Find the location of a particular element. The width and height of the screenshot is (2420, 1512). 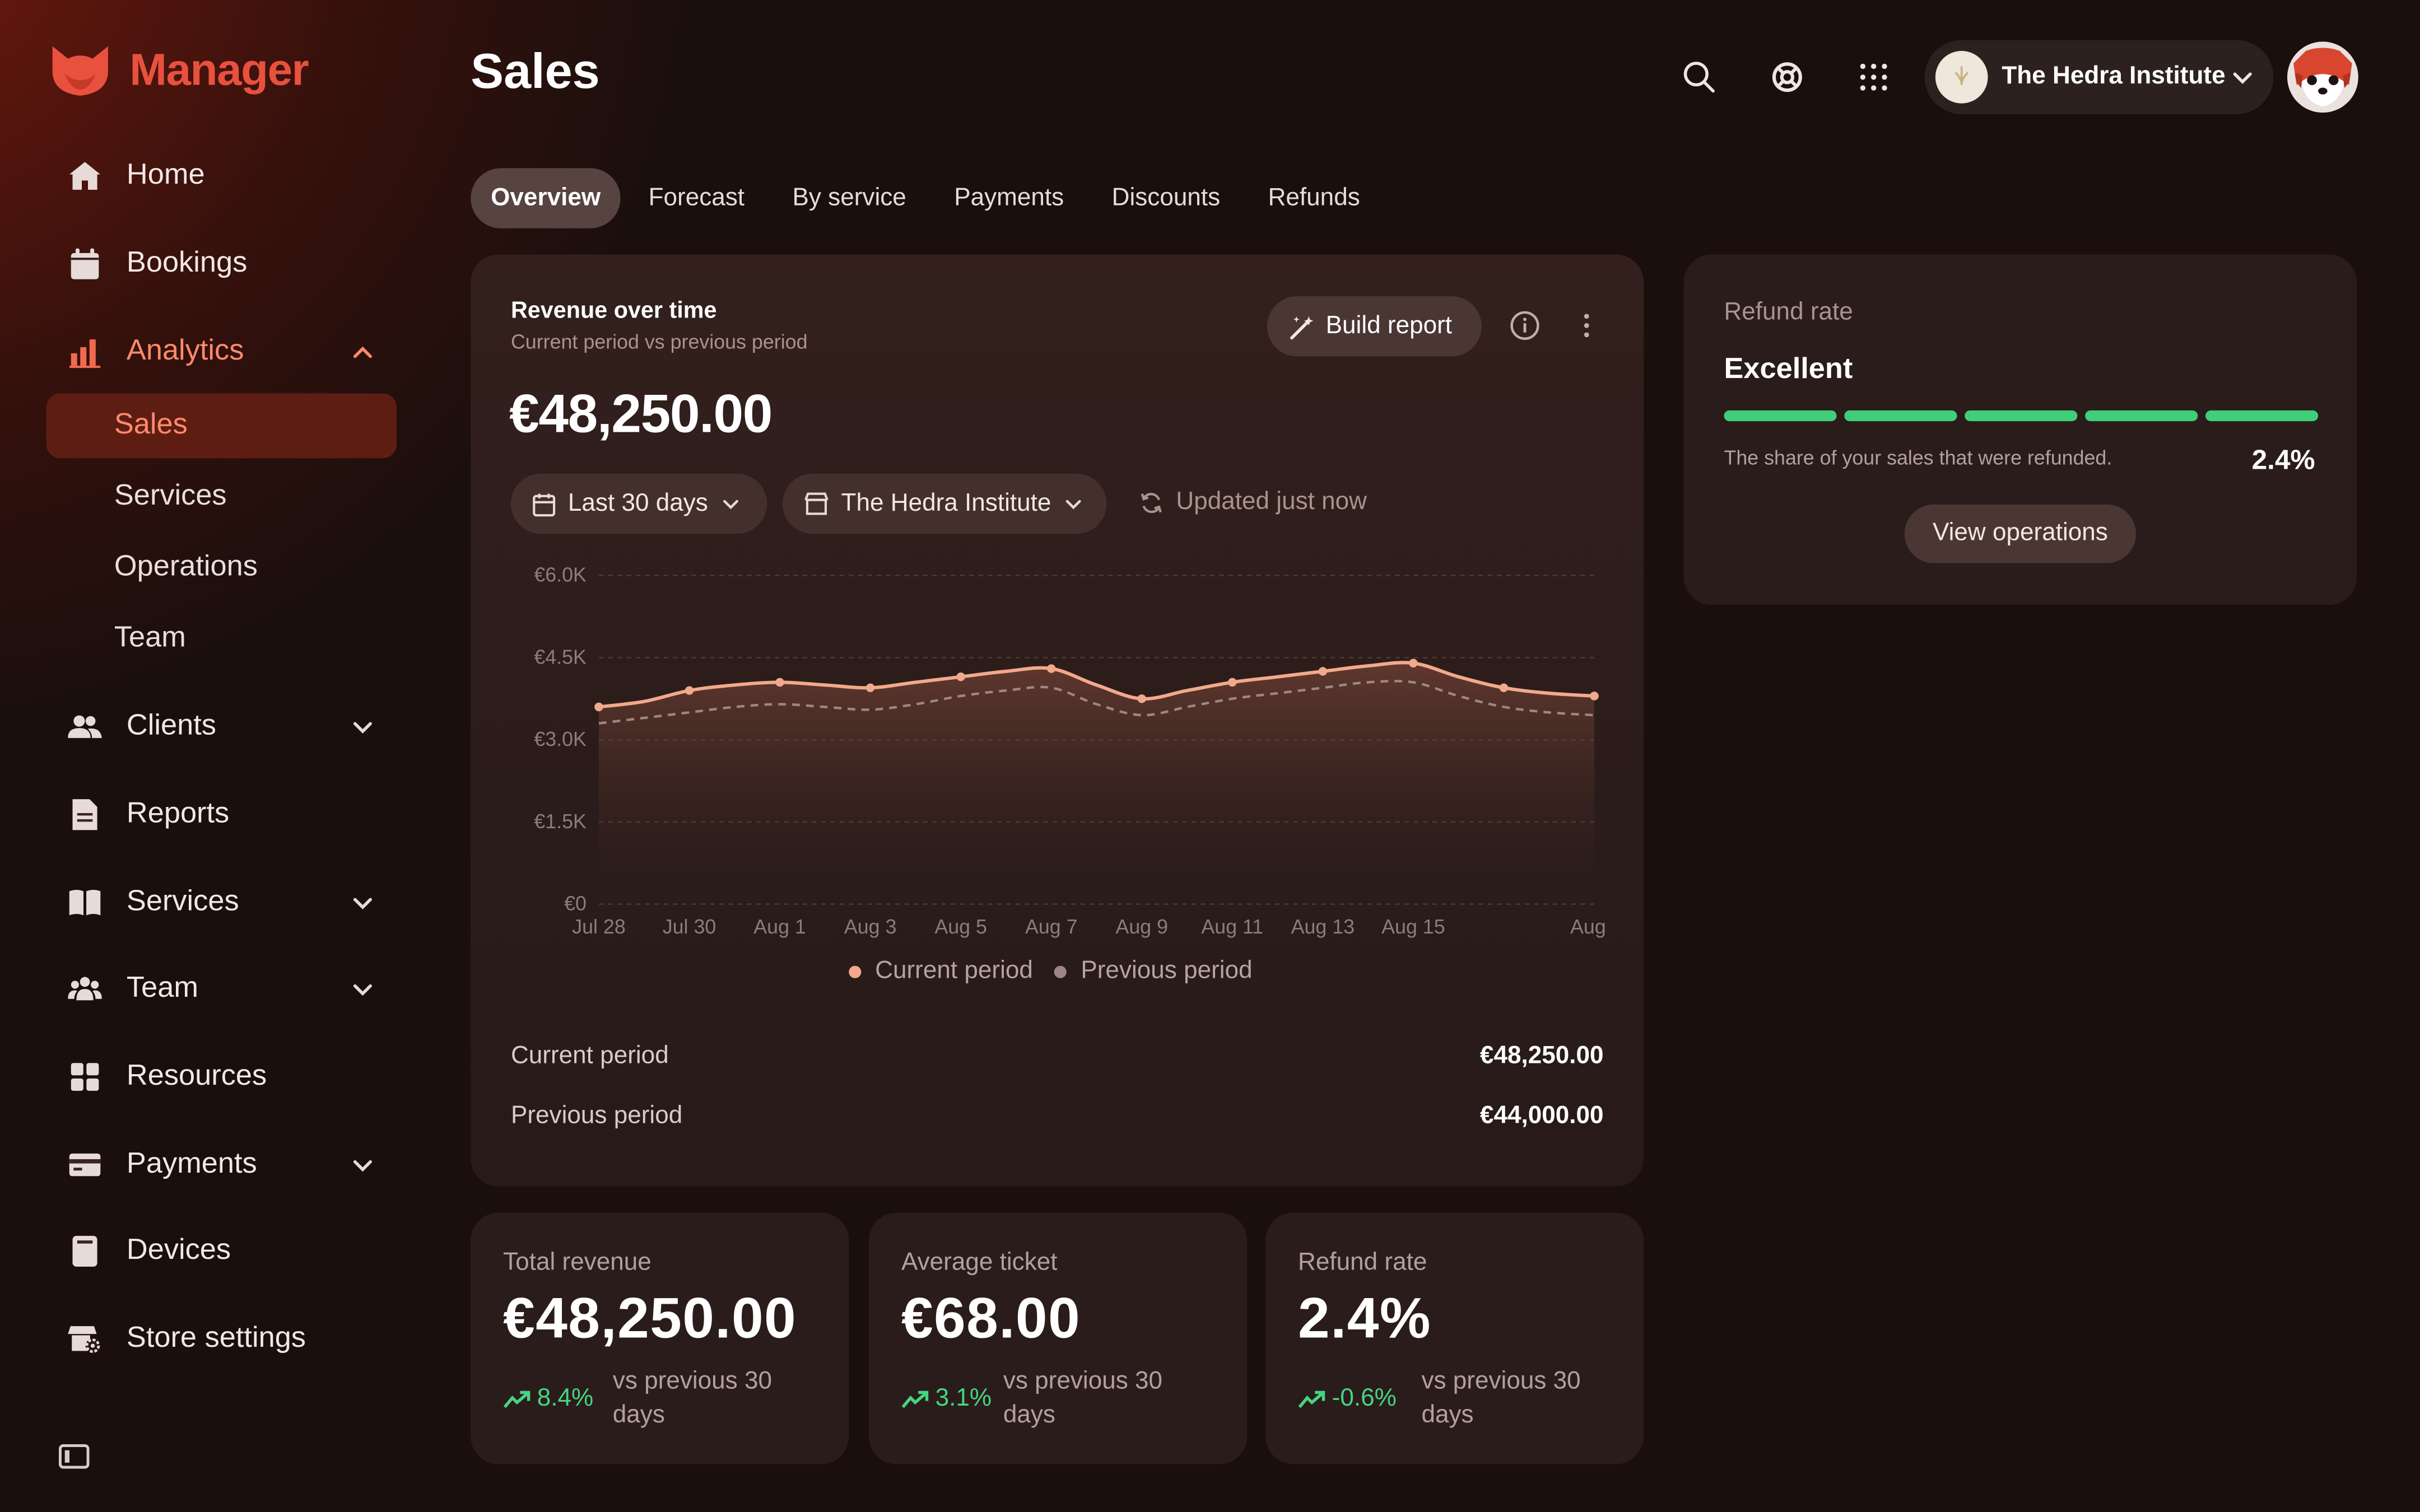

sidebar-item-analytics: Analytics is located at coordinates (222, 352).